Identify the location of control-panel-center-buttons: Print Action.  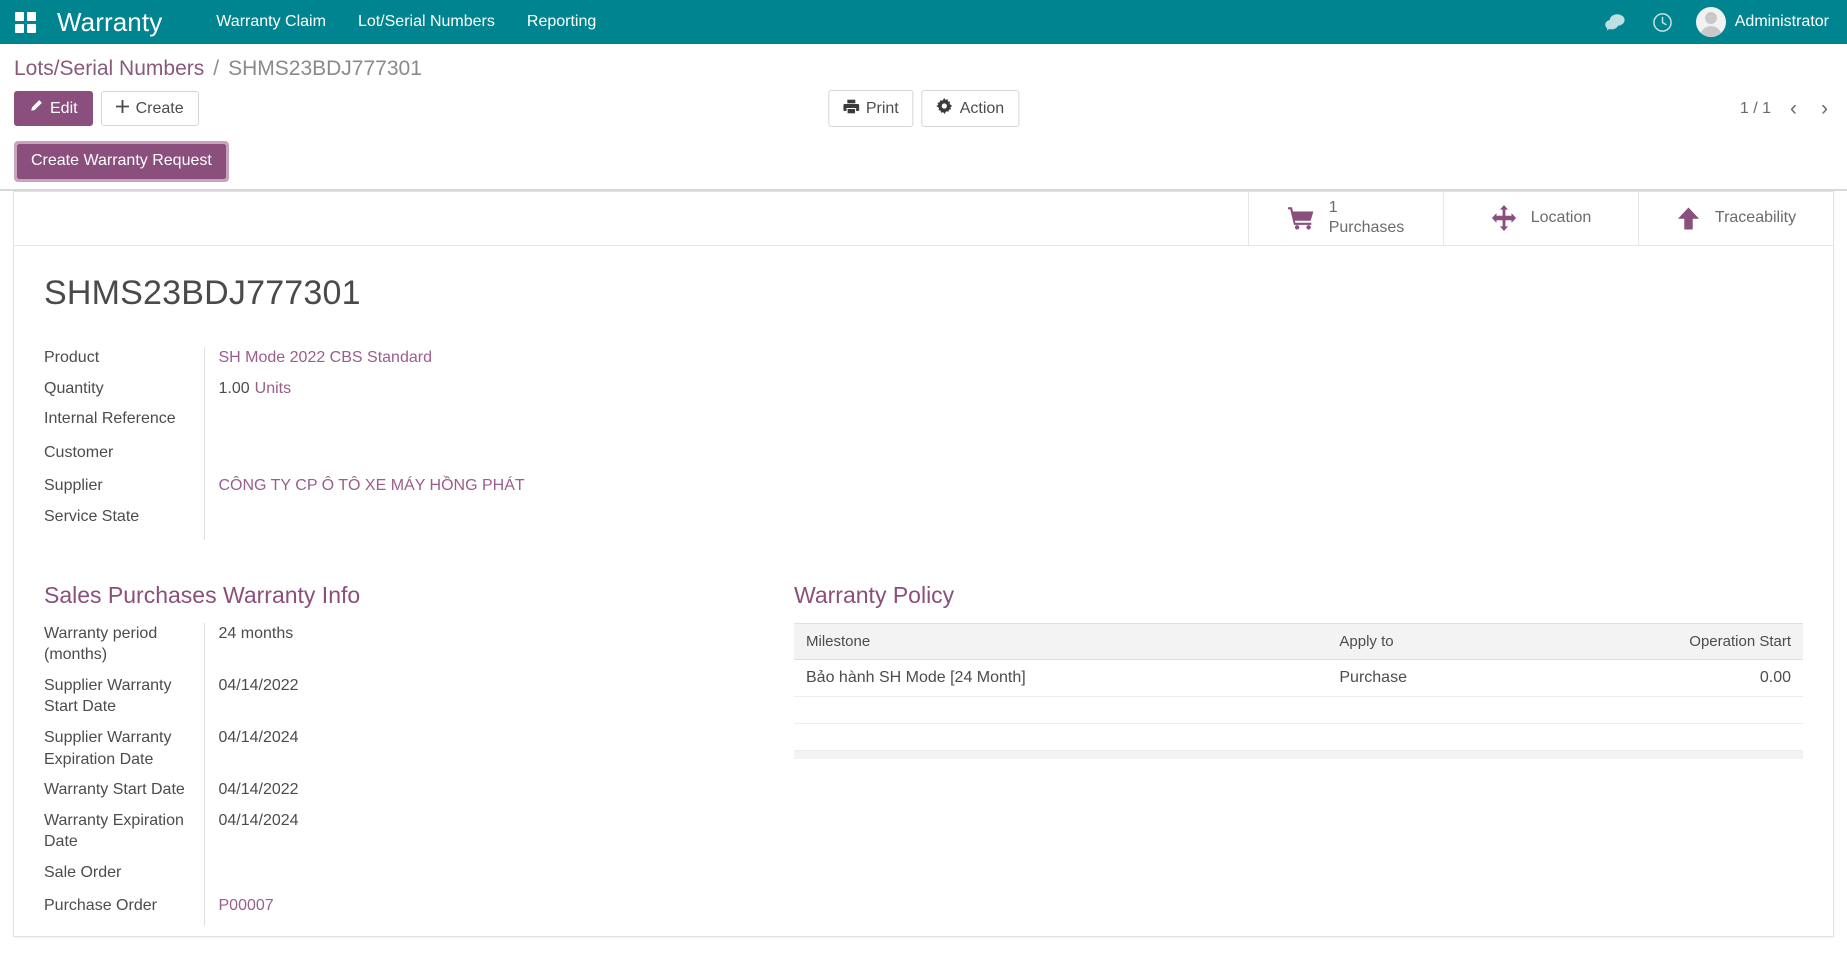
(923, 109).